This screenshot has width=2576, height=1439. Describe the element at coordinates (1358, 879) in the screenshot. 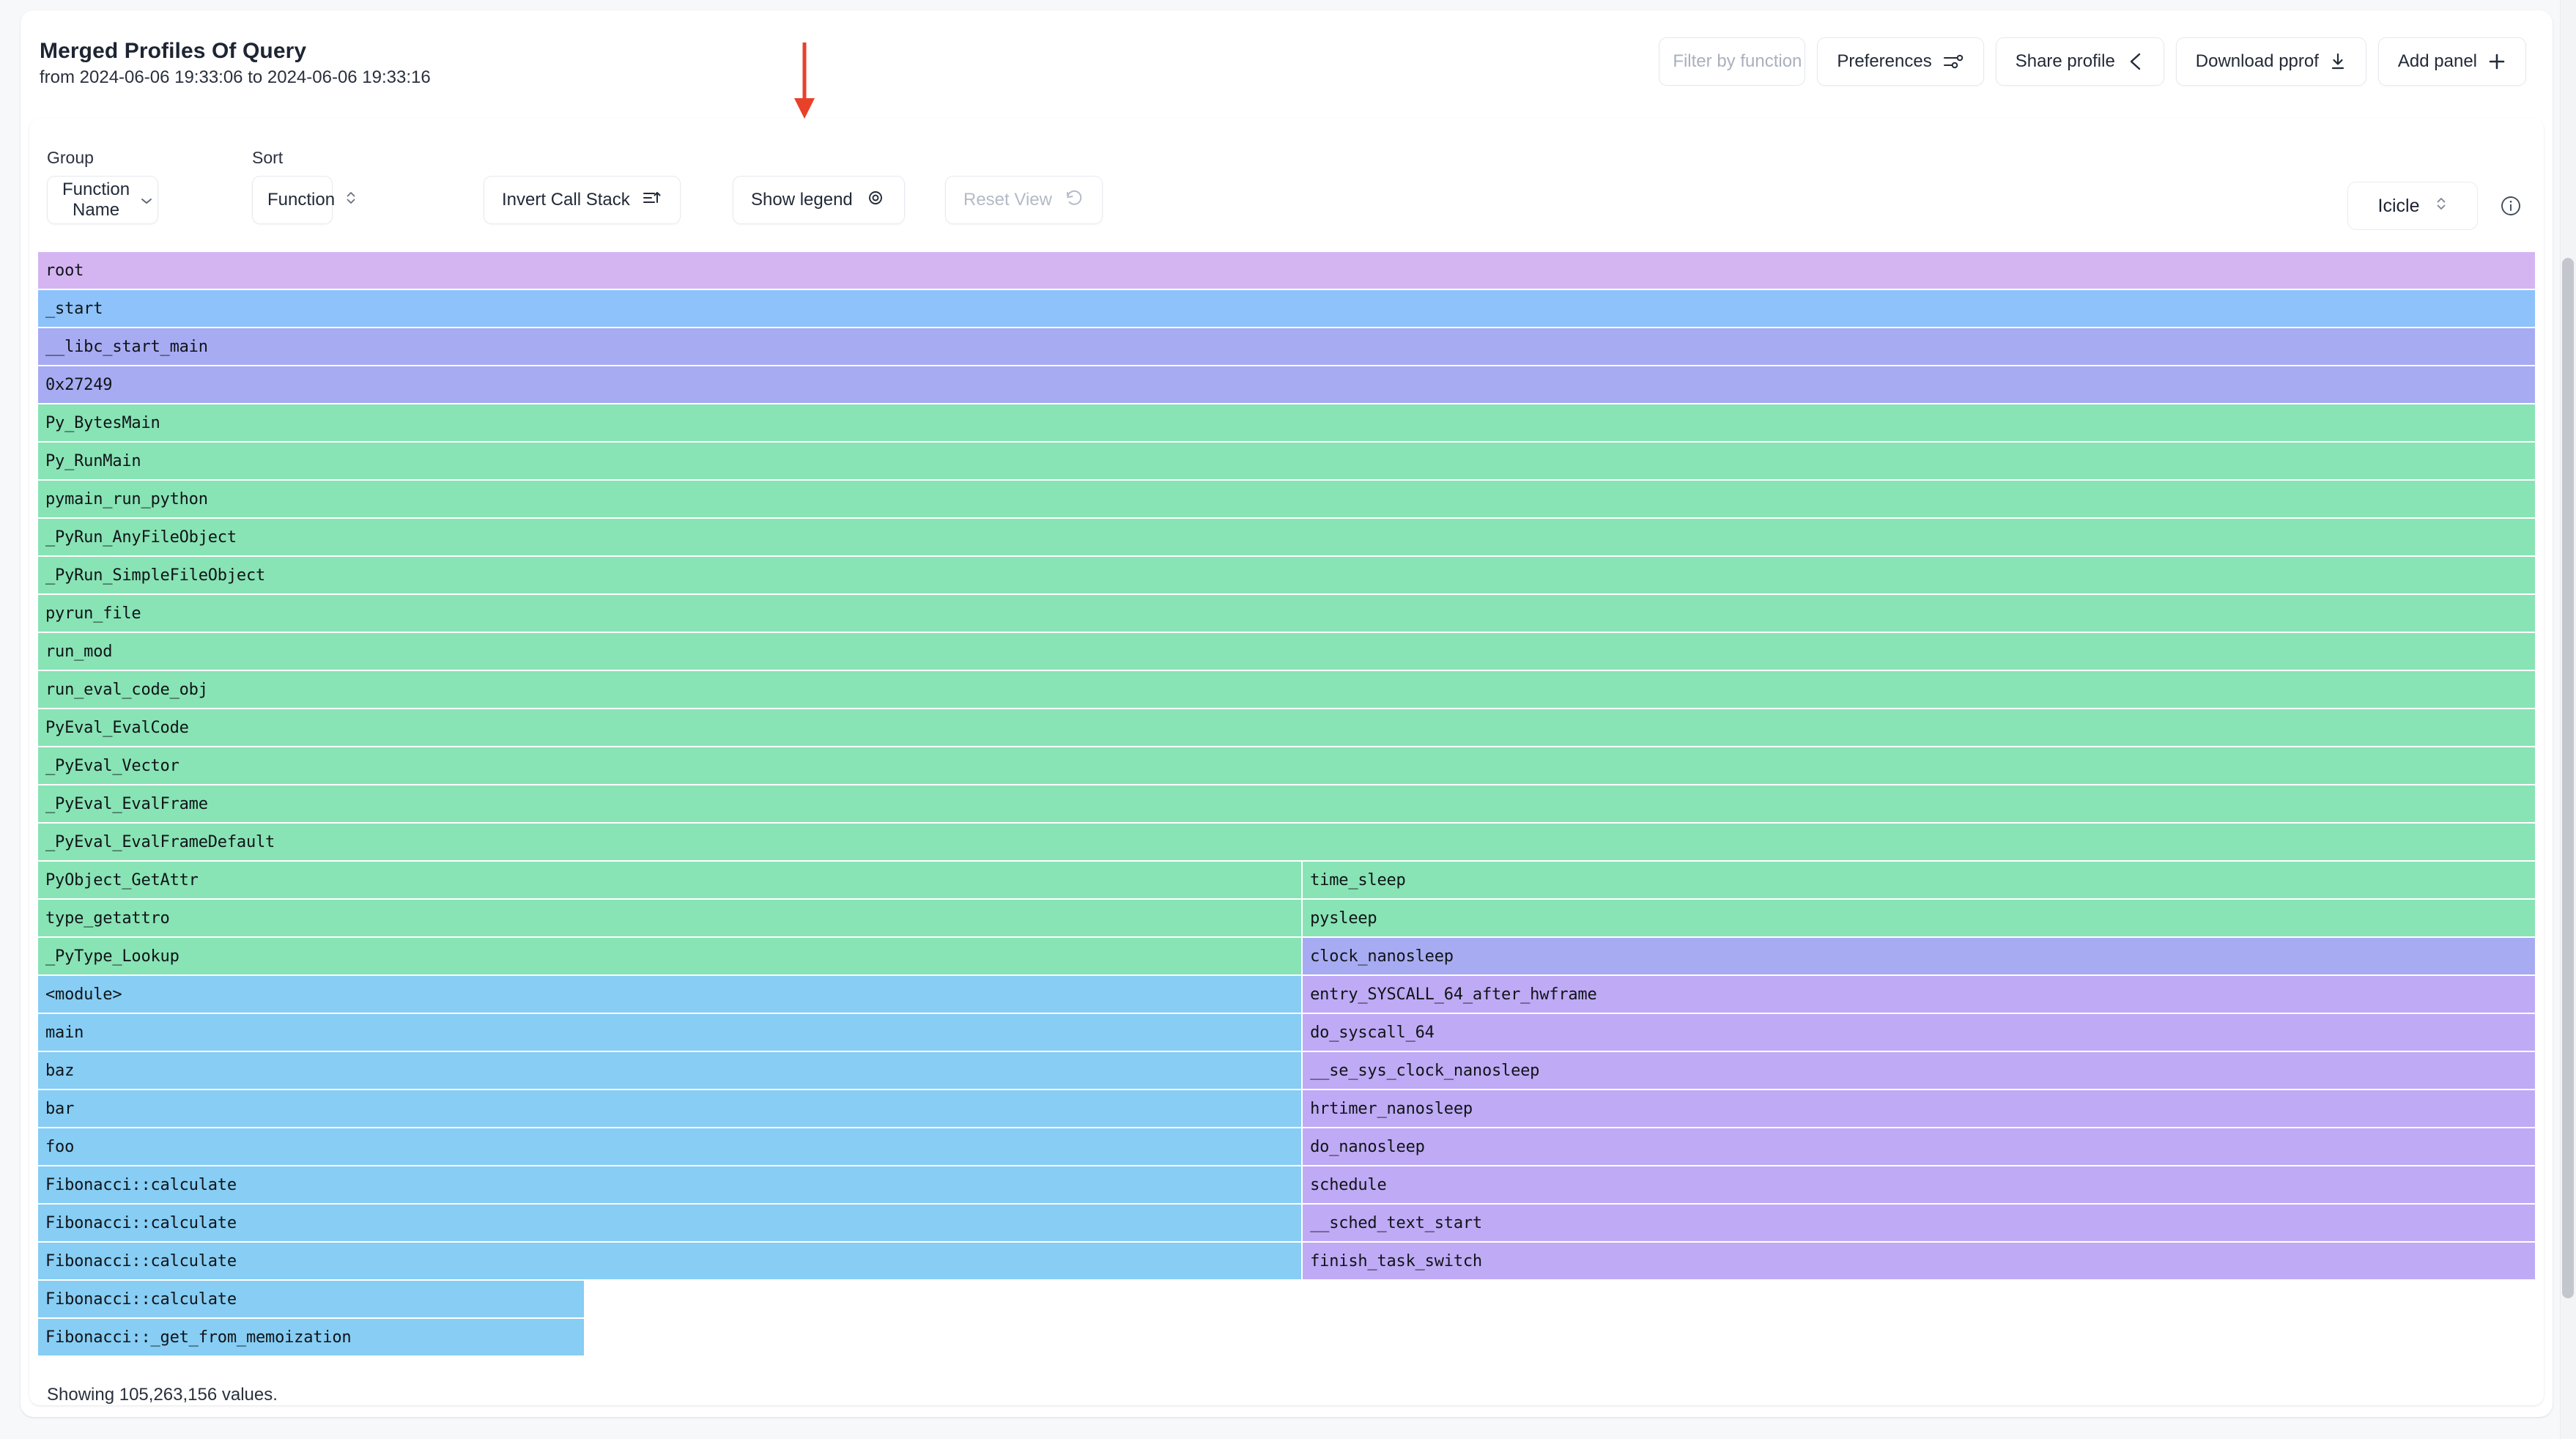

I see `flamegraph-node-label: time_sleep` at that location.